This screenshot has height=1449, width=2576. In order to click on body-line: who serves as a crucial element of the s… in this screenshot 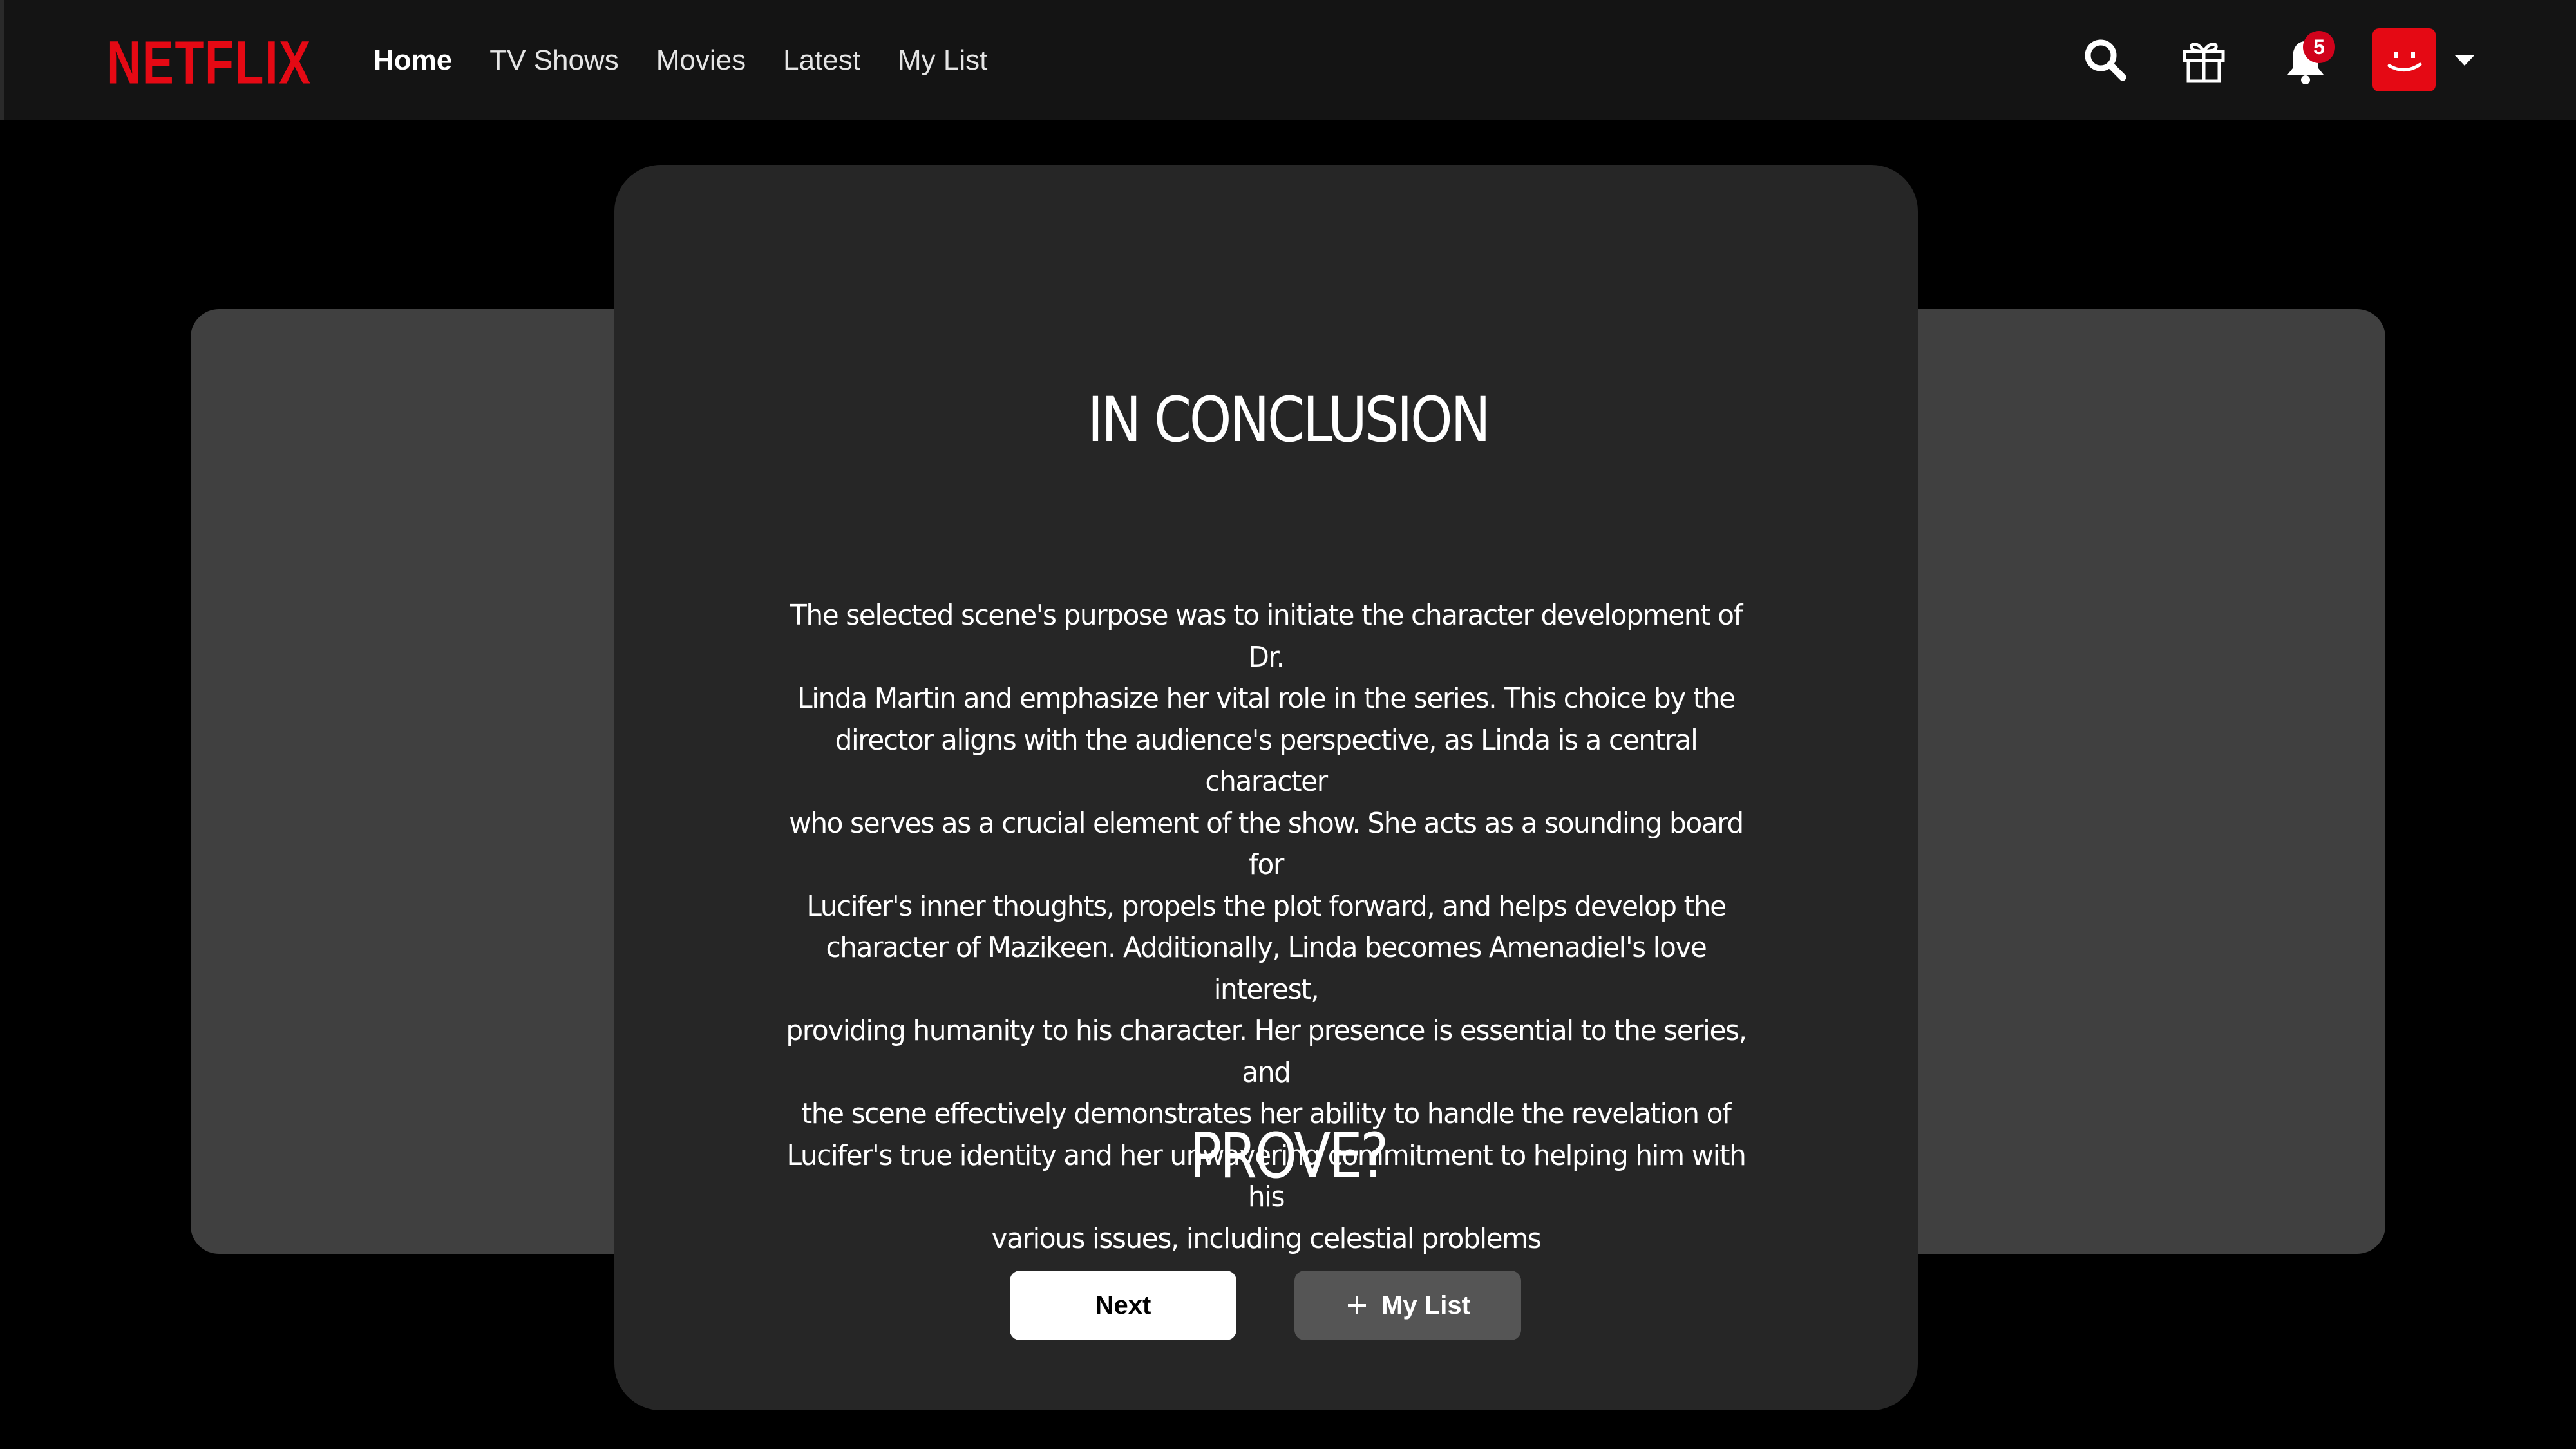, I will do `click(1266, 844)`.